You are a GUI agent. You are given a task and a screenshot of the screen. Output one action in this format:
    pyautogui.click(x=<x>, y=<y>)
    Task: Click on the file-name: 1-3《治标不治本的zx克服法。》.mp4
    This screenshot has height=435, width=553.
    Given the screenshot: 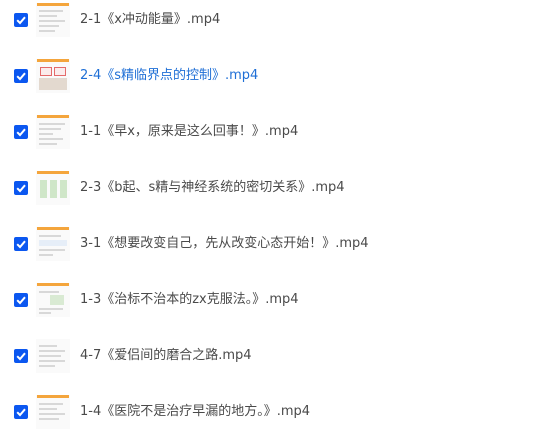 What is the action you would take?
    pyautogui.click(x=189, y=300)
    